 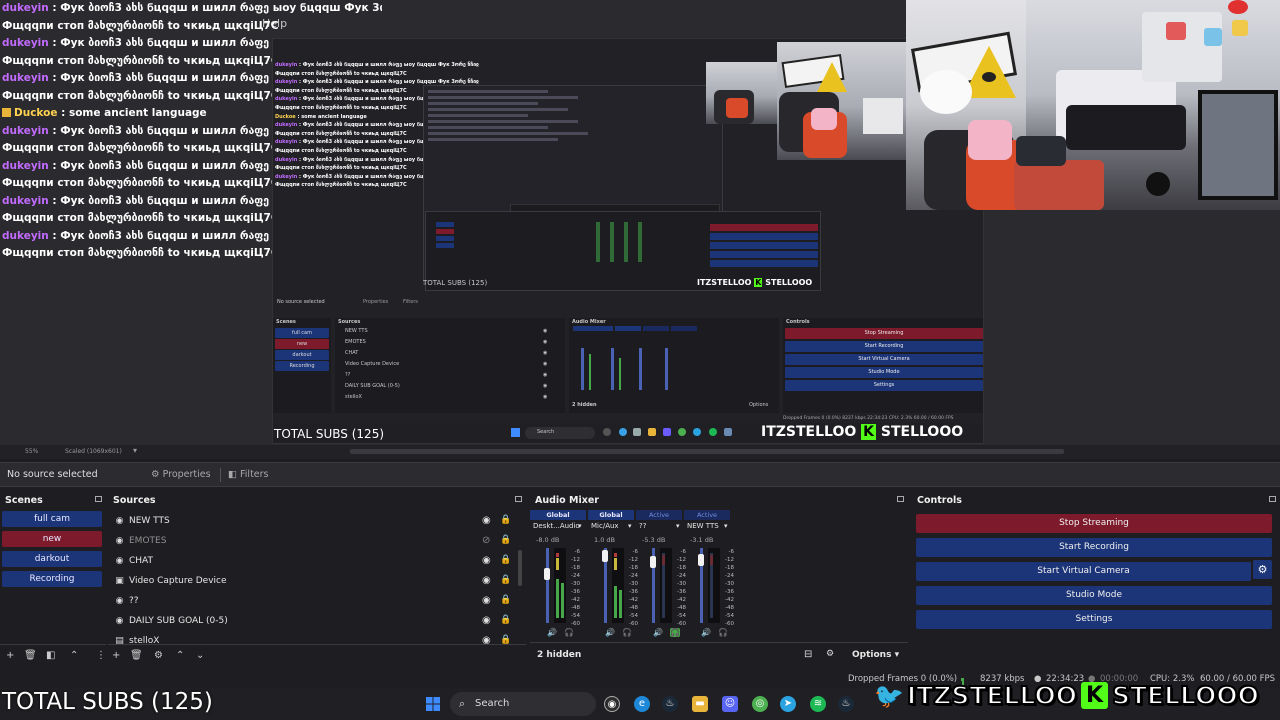 What do you see at coordinates (52, 559) in the screenshot?
I see `scene-item-darkout: darkout` at bounding box center [52, 559].